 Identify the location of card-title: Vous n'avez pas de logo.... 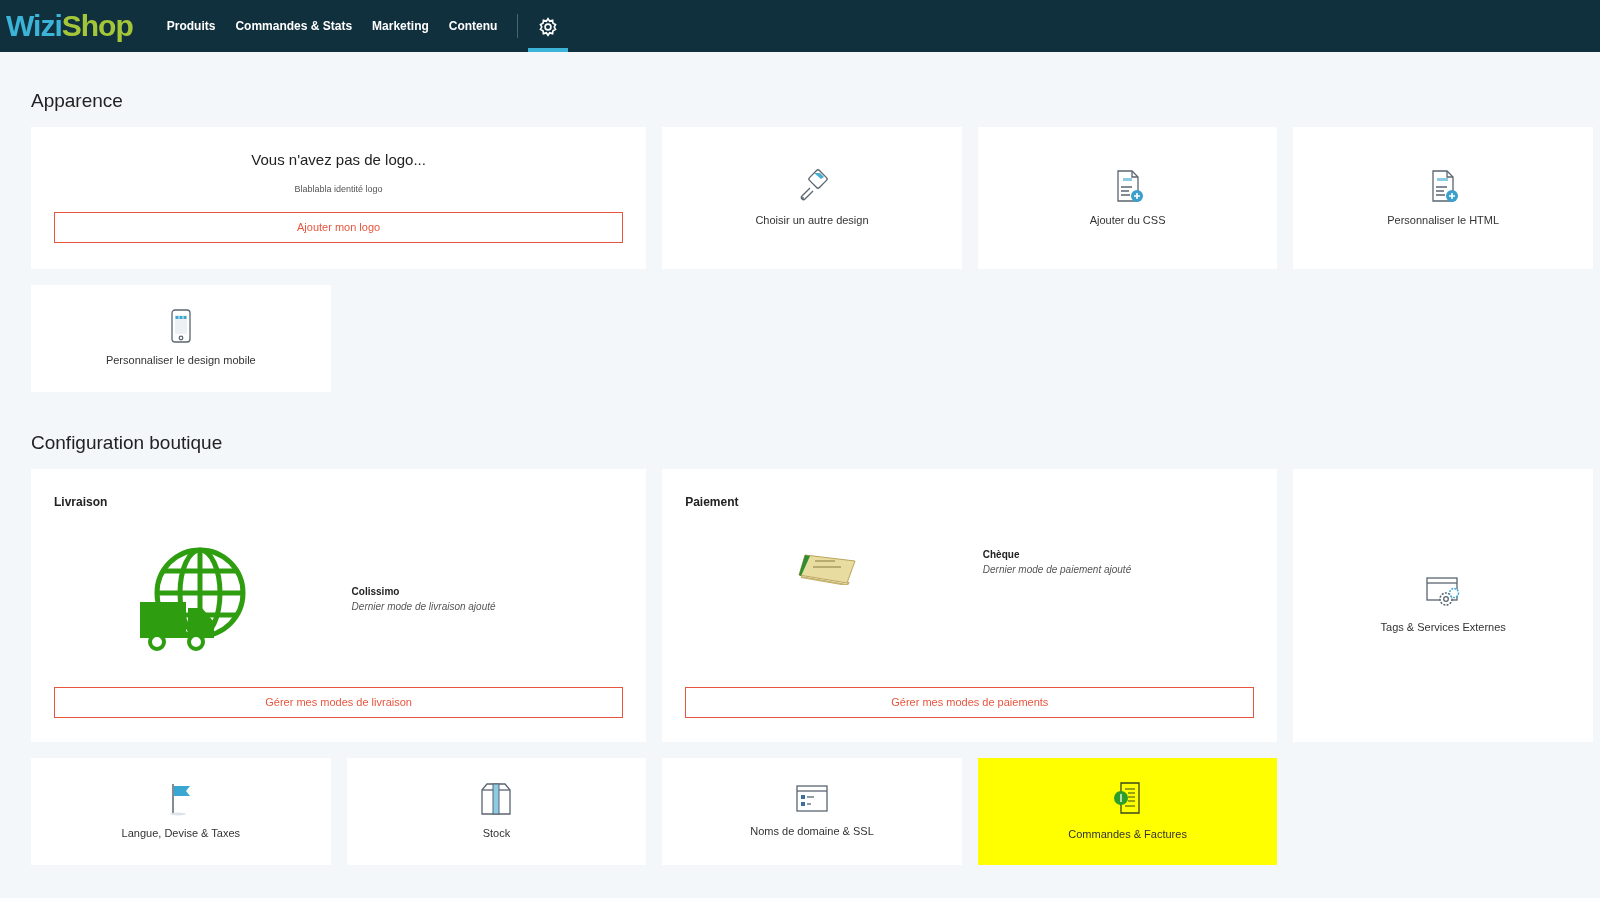
(338, 159).